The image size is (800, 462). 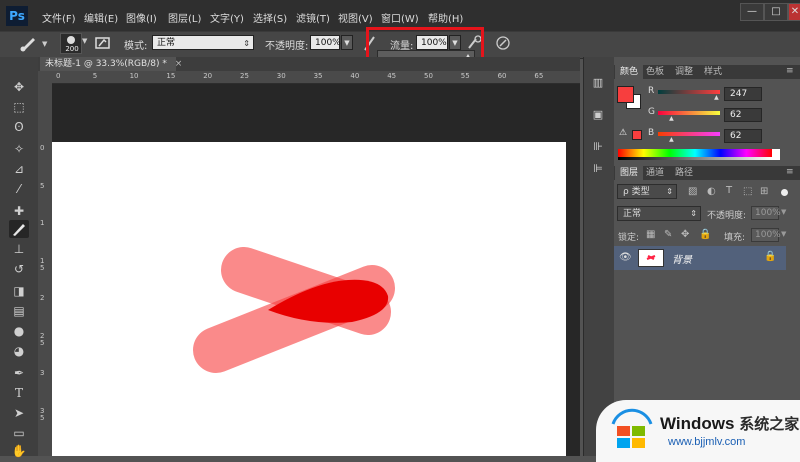 What do you see at coordinates (684, 173) in the screenshot?
I see `tab-paths: 路径` at bounding box center [684, 173].